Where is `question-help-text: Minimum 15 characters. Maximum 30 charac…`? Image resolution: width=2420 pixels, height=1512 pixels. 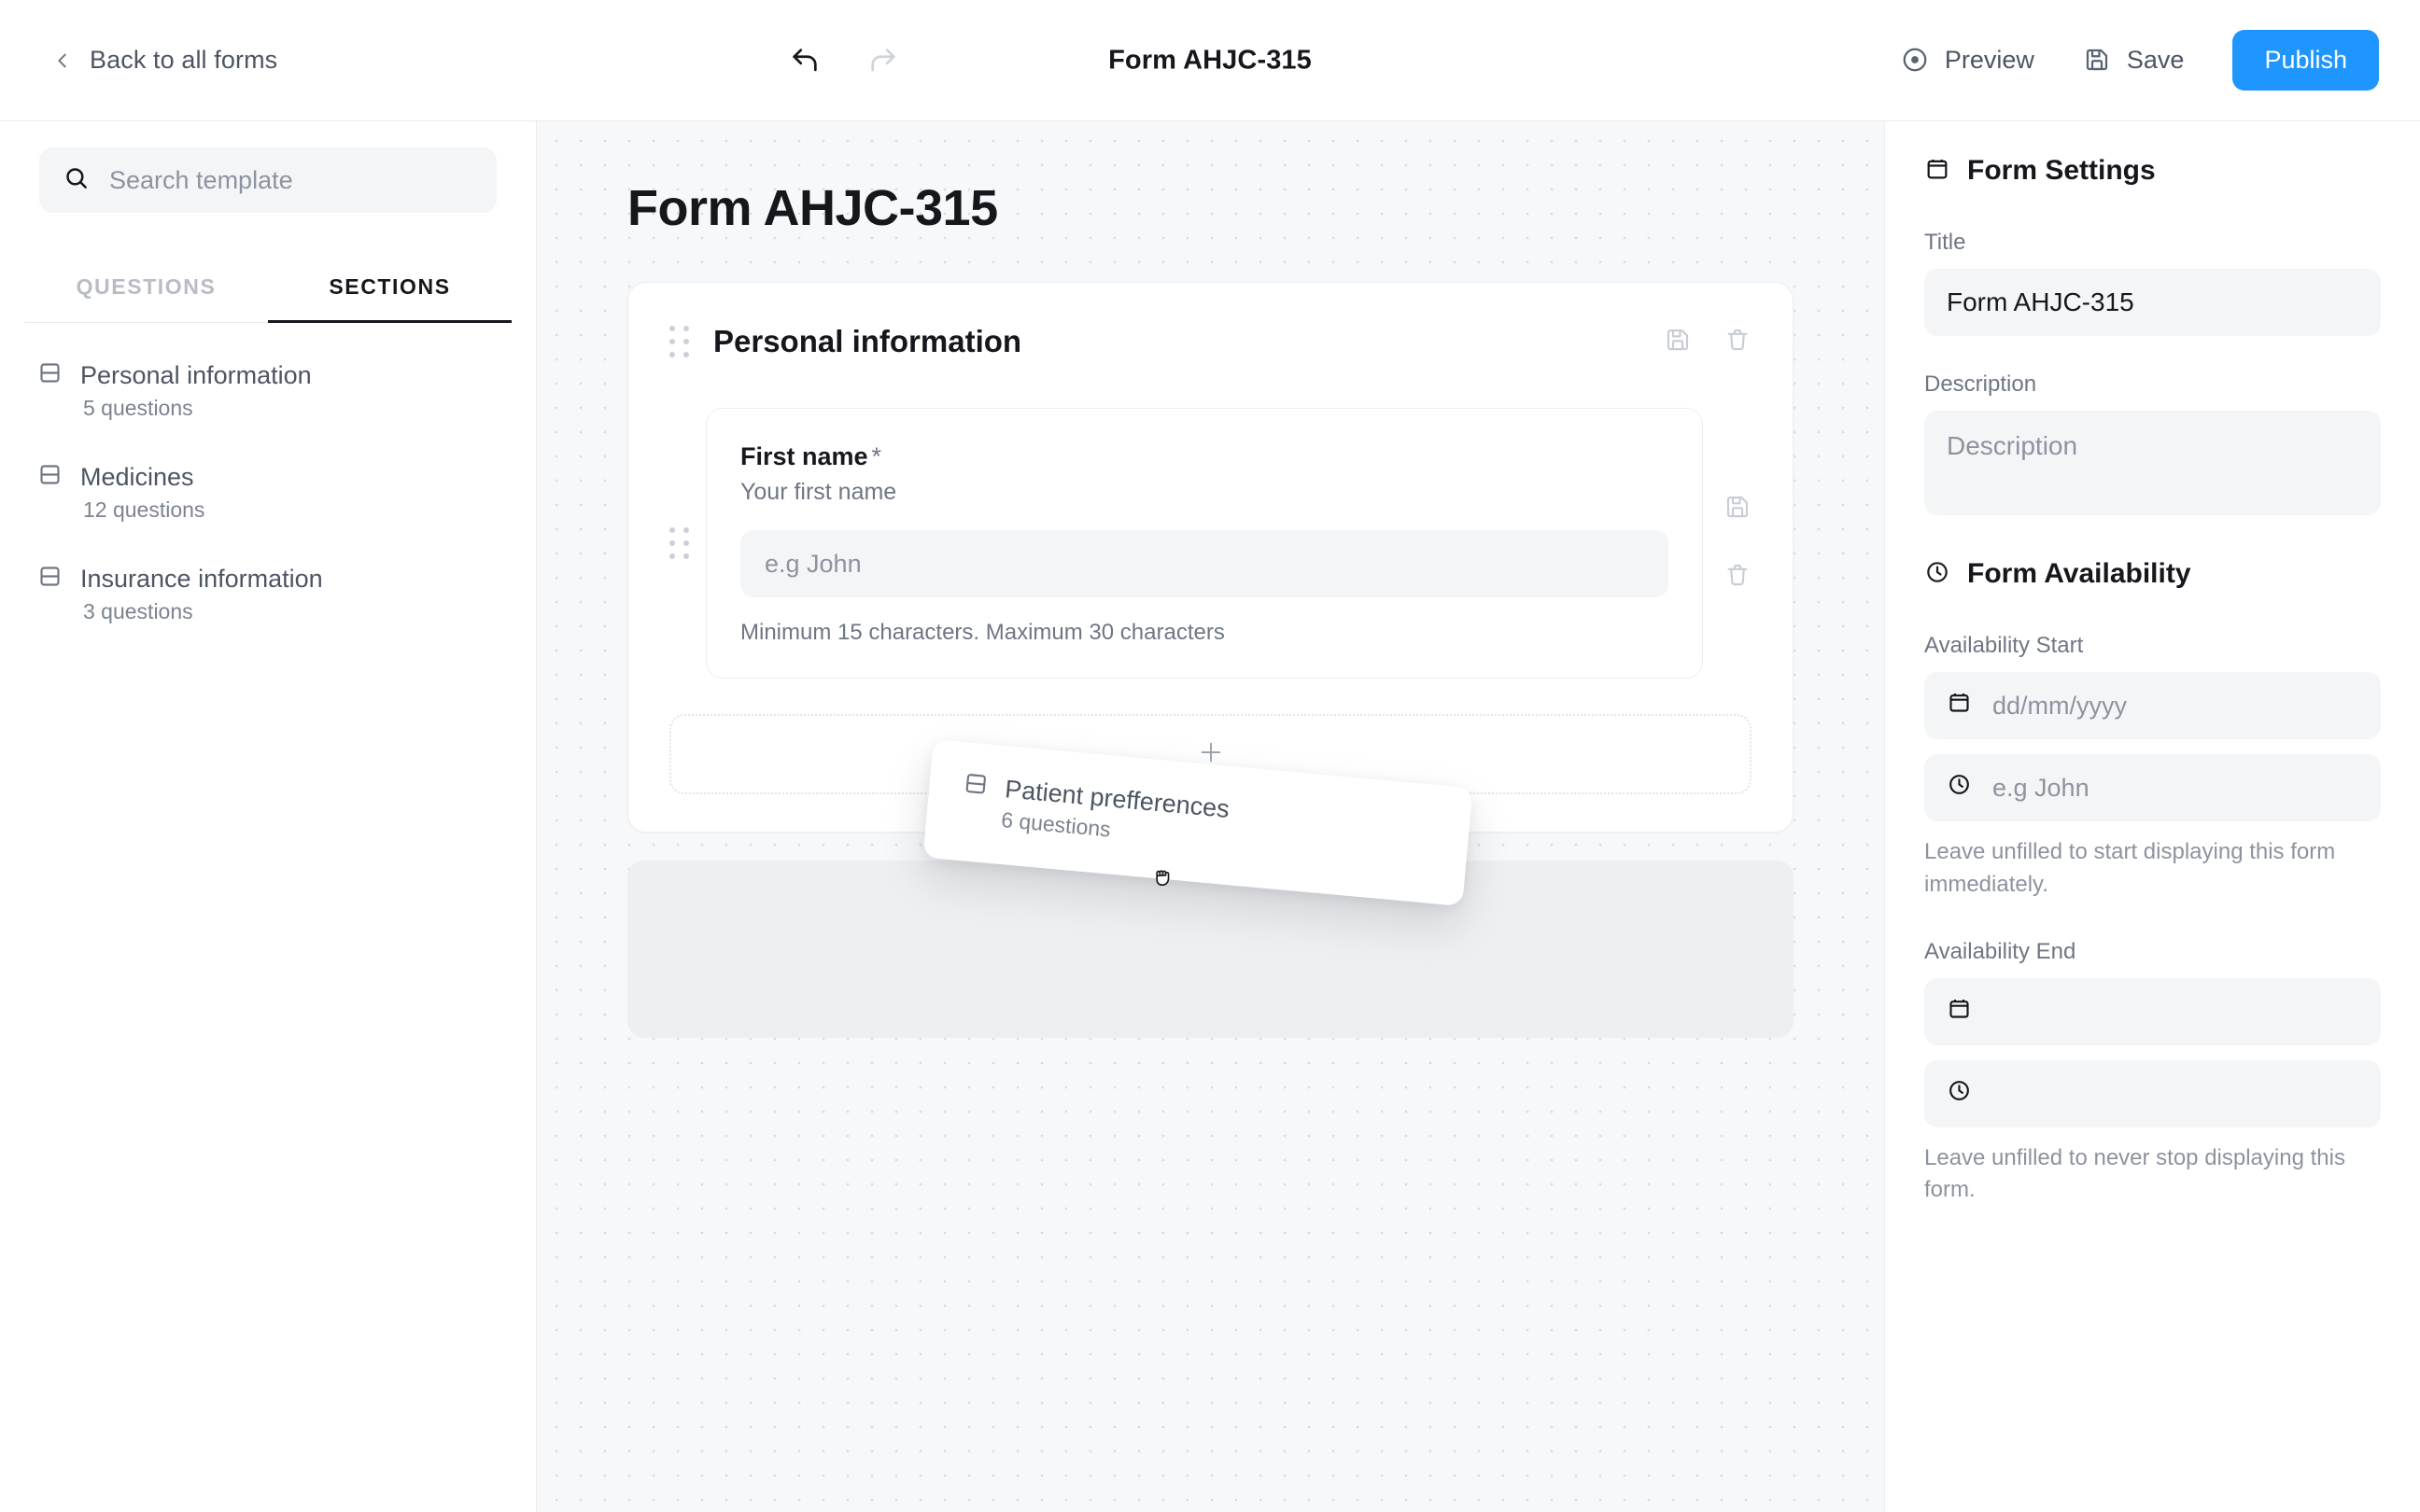
question-help-text: Minimum 15 characters. Maximum 30 charac… is located at coordinates (983, 632).